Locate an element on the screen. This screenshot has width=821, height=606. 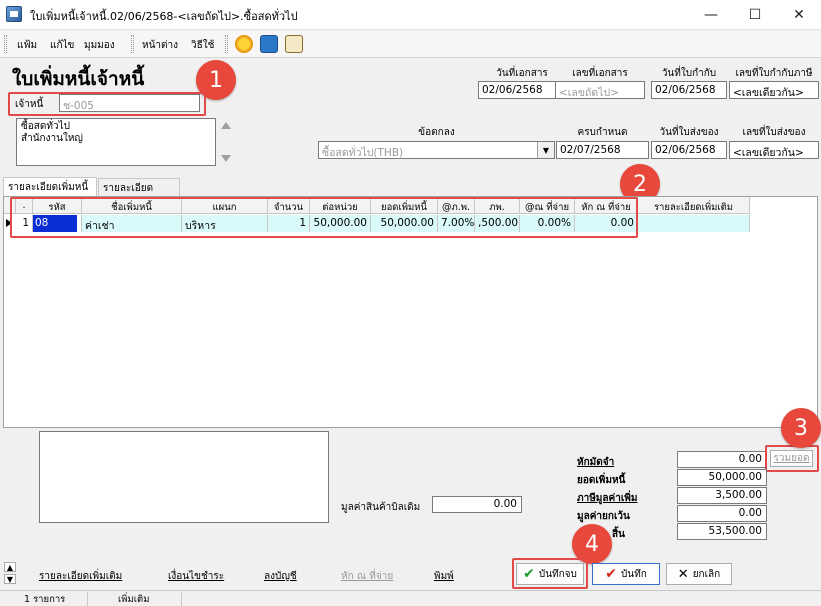
calendar-icon is located at coordinates (269, 44).